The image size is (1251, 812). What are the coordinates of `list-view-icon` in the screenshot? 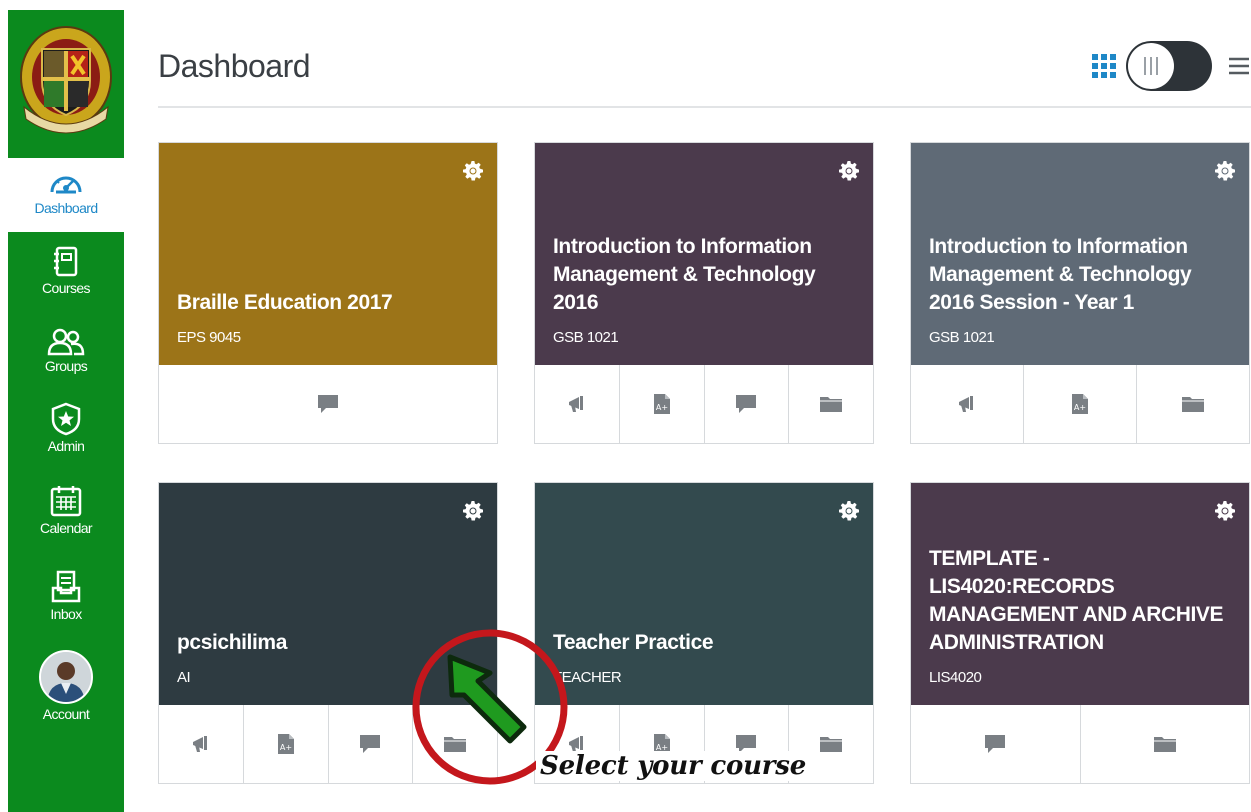 It's located at (1239, 66).